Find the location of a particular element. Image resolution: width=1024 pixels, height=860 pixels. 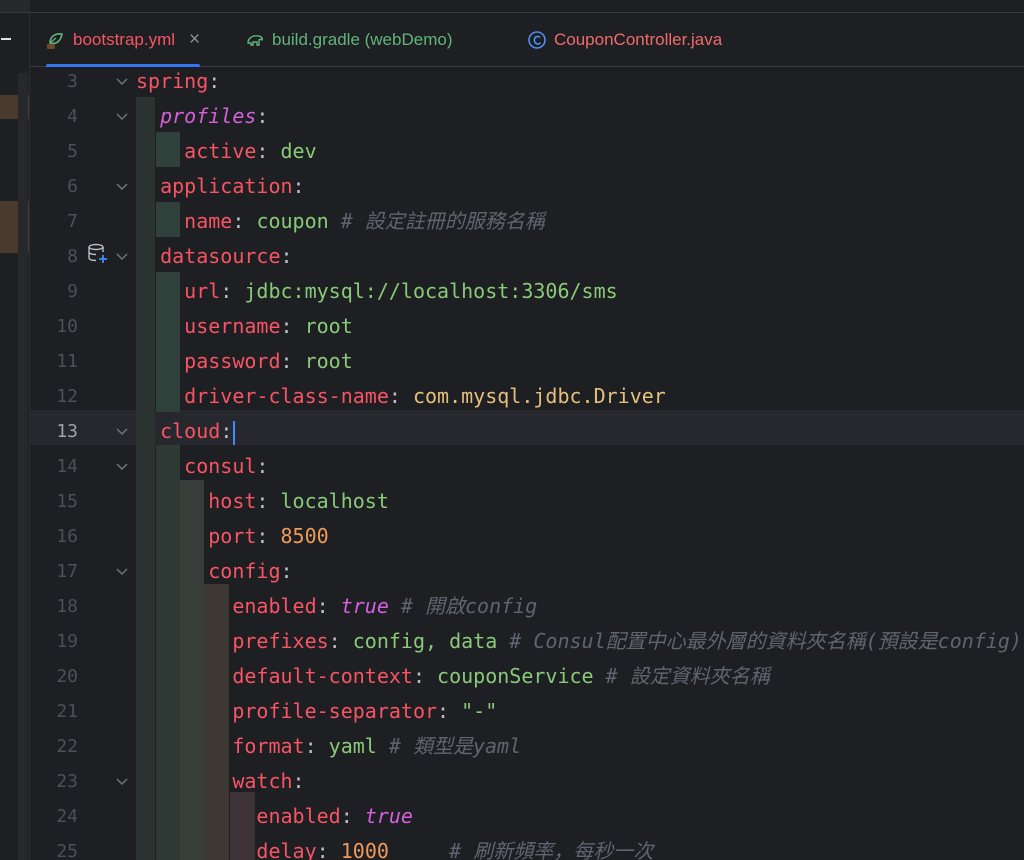

code-token: watch is located at coordinates (262, 781).